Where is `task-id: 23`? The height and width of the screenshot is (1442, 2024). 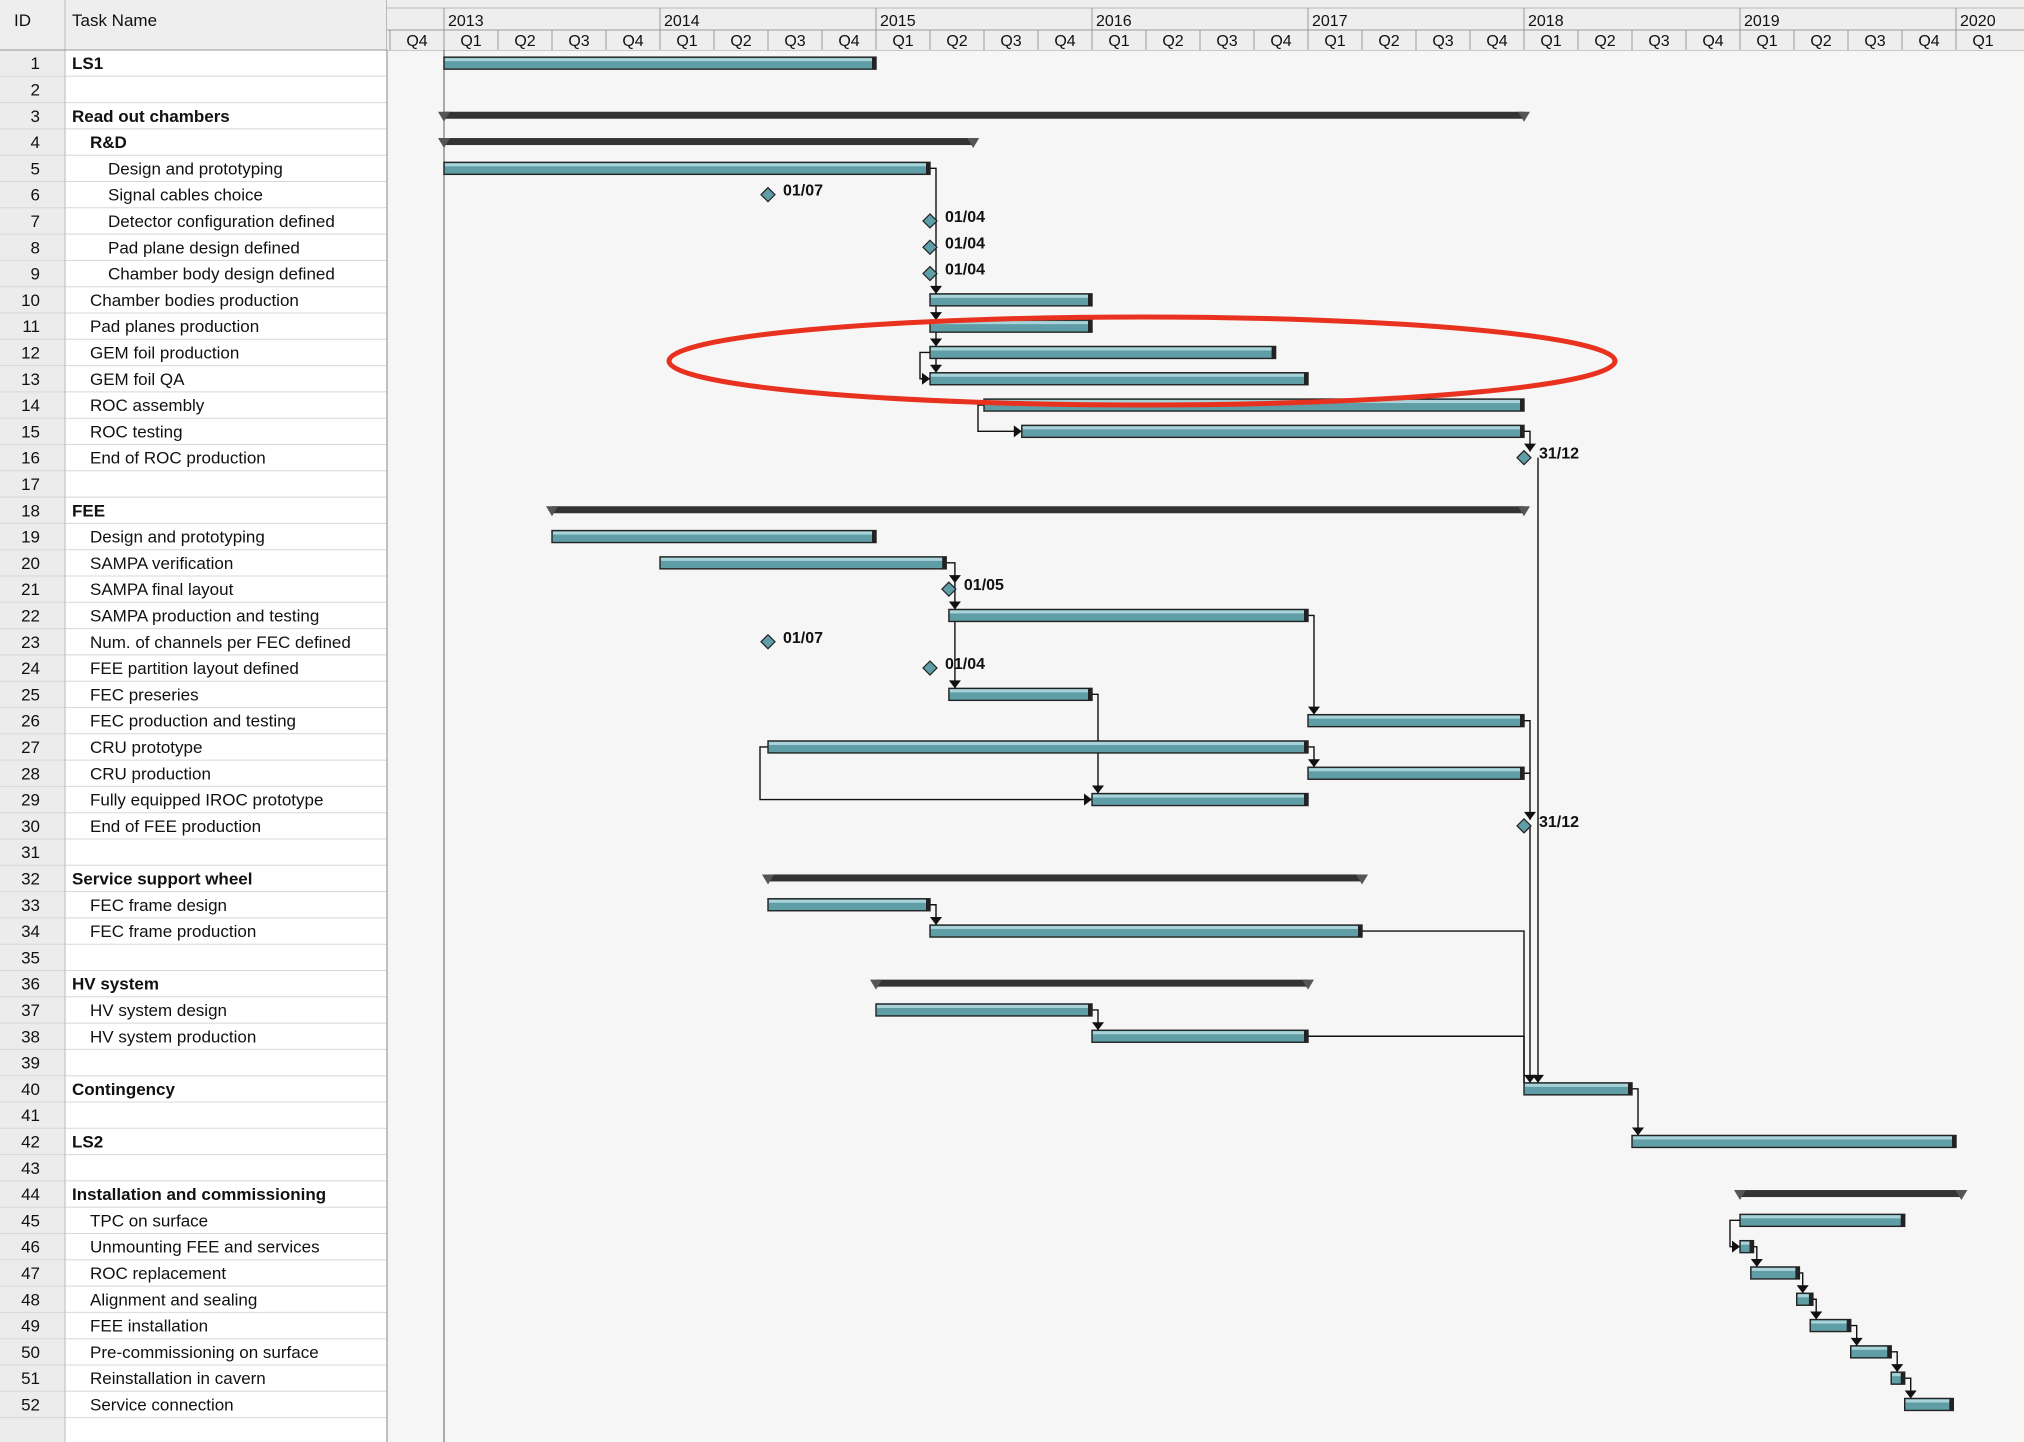
task-id: 23 is located at coordinates (30, 642).